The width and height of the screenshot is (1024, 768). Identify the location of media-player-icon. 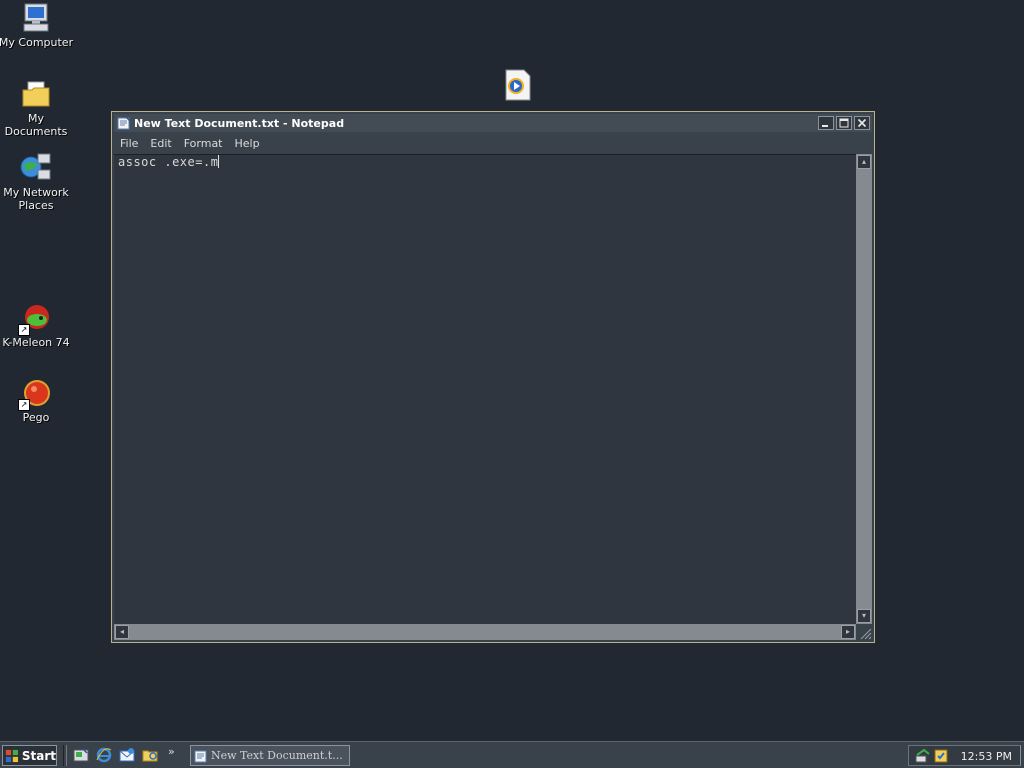
(518, 85).